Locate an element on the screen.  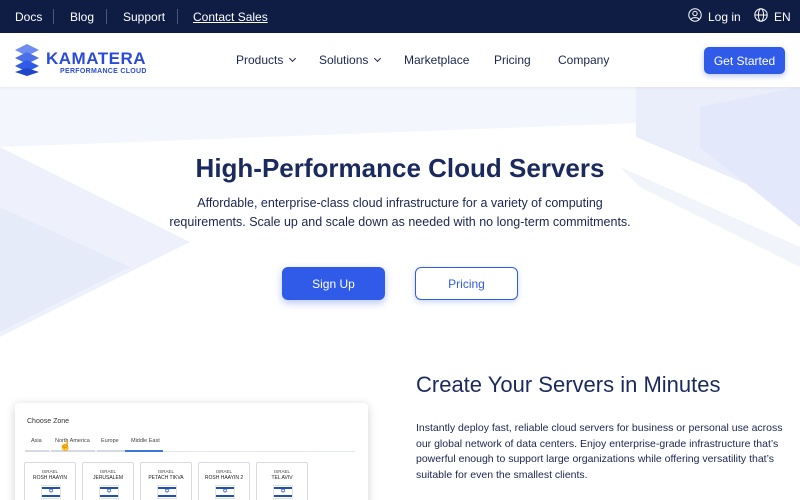
contact-sales-link: Contact Sales is located at coordinates (230, 16).